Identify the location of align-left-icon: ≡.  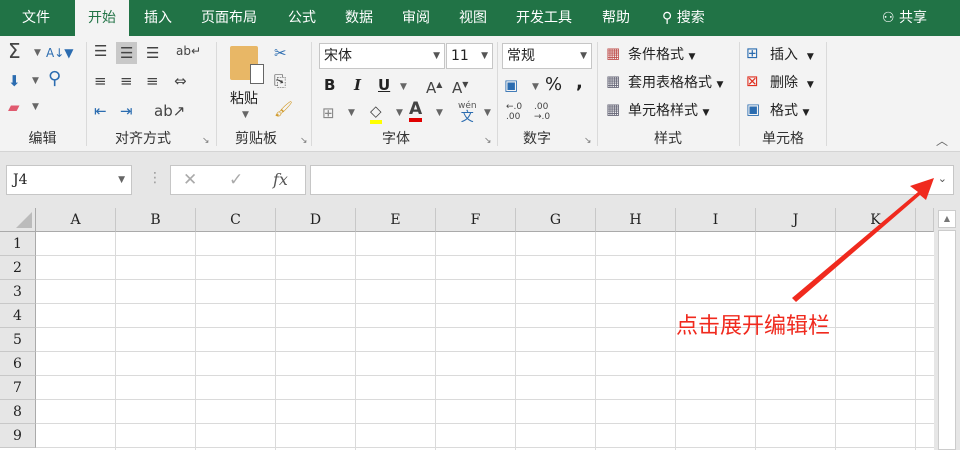
(100, 81).